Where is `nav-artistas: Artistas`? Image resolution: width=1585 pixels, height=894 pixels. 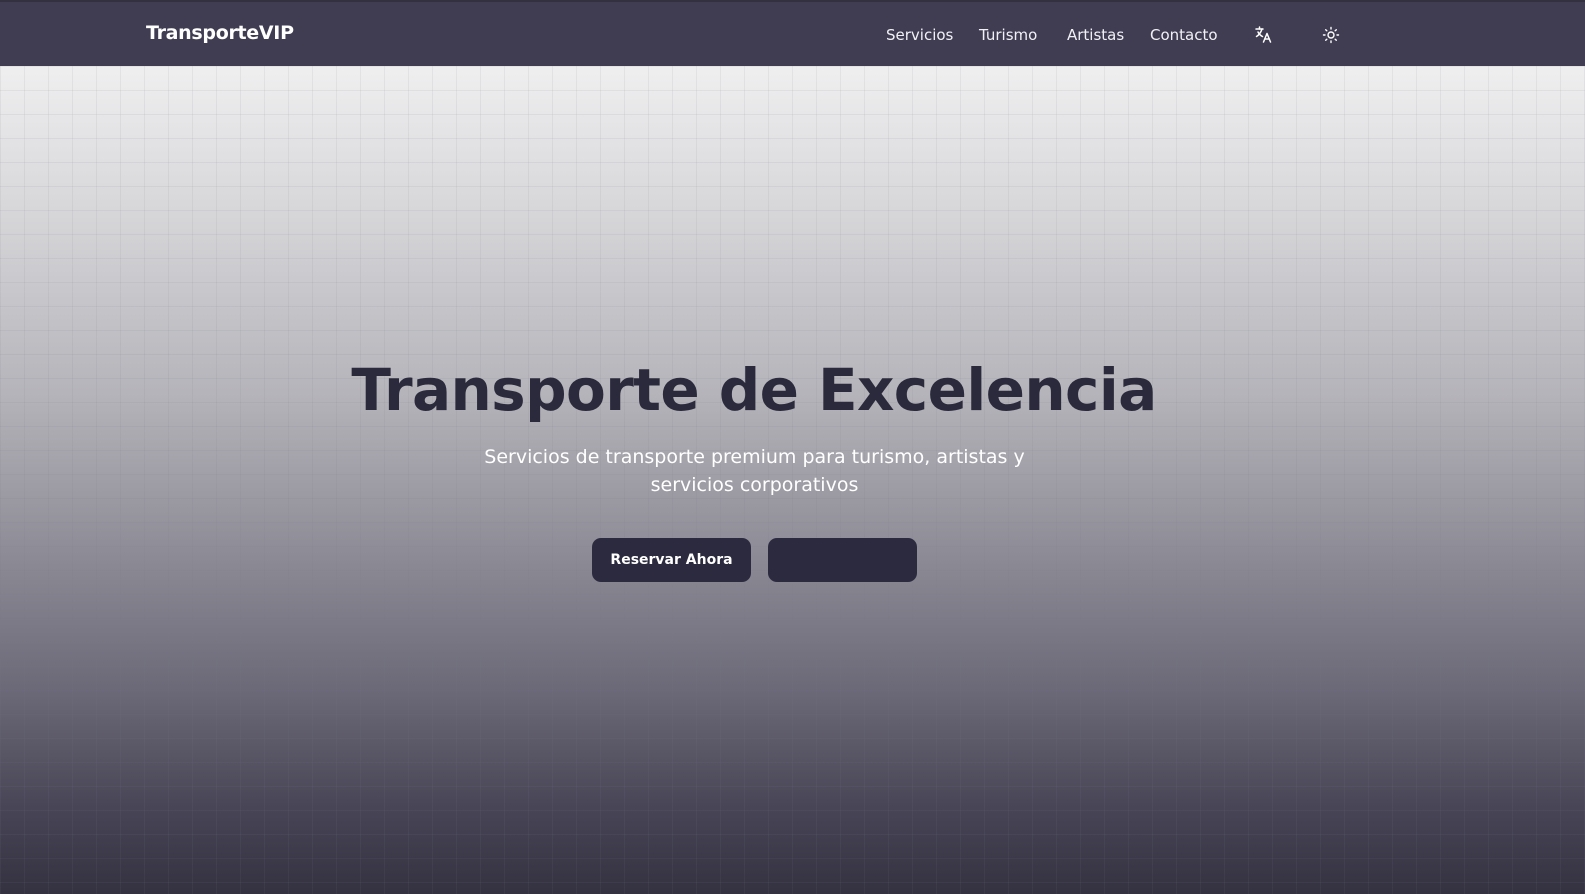 nav-artistas: Artistas is located at coordinates (1095, 35).